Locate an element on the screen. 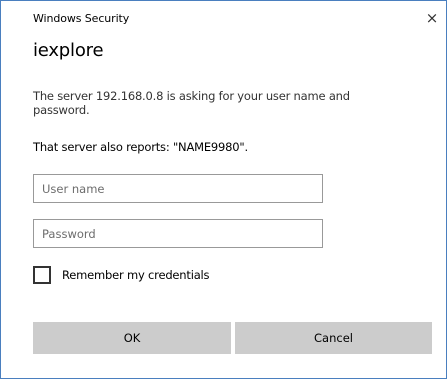 This screenshot has height=379, width=447. close-button: × is located at coordinates (432, 18).